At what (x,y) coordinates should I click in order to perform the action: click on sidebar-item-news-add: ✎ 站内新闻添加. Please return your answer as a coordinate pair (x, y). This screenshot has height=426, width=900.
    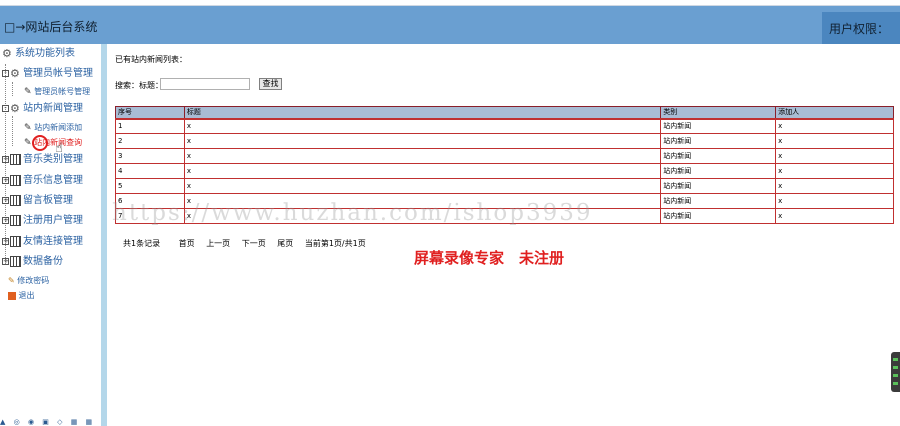
    Looking at the image, I should click on (53, 127).